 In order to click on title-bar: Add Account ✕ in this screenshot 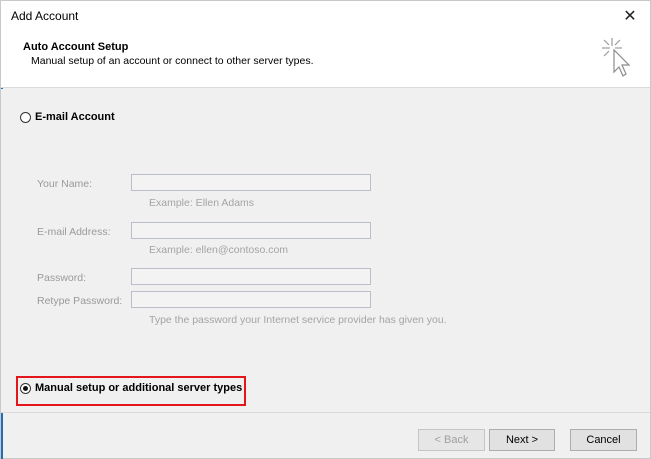, I will do `click(325, 15)`.